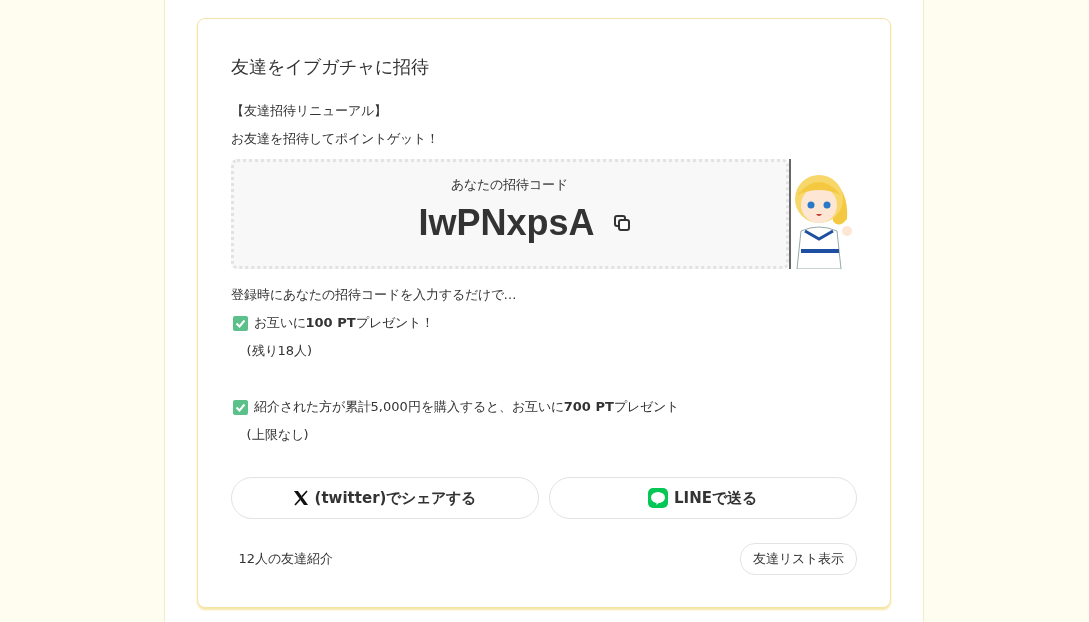  Describe the element at coordinates (658, 498) in the screenshot. I see `chat-bubble-icon` at that location.